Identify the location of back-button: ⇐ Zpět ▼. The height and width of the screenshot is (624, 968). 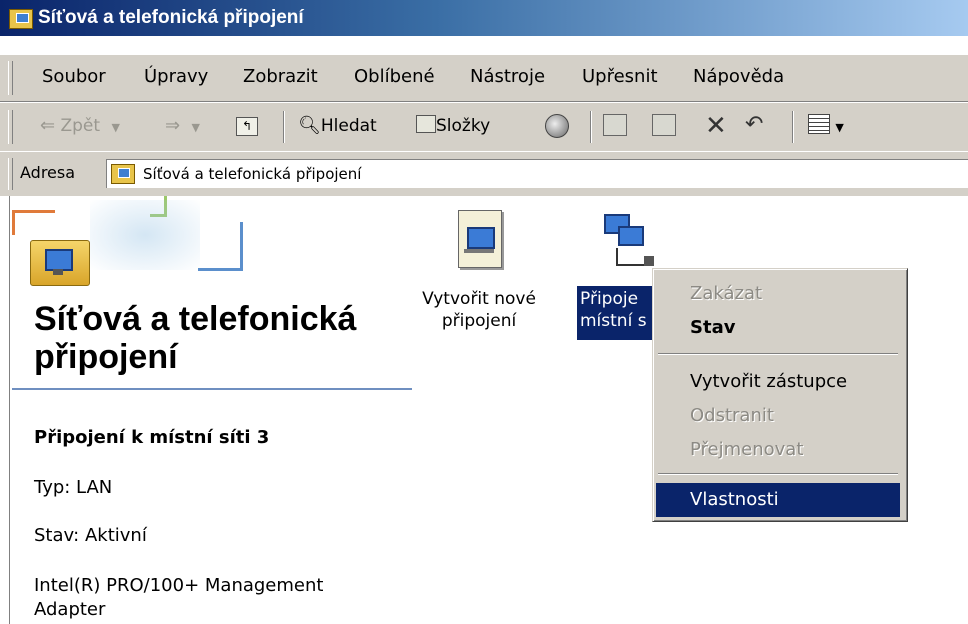
(80, 125).